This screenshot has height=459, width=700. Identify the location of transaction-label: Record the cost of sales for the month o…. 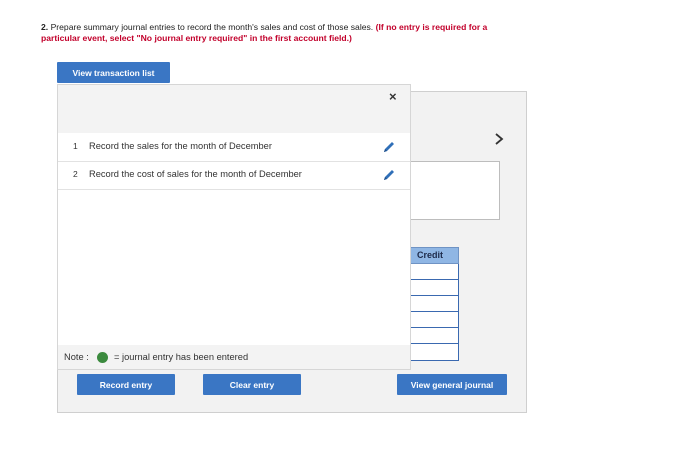
(195, 174).